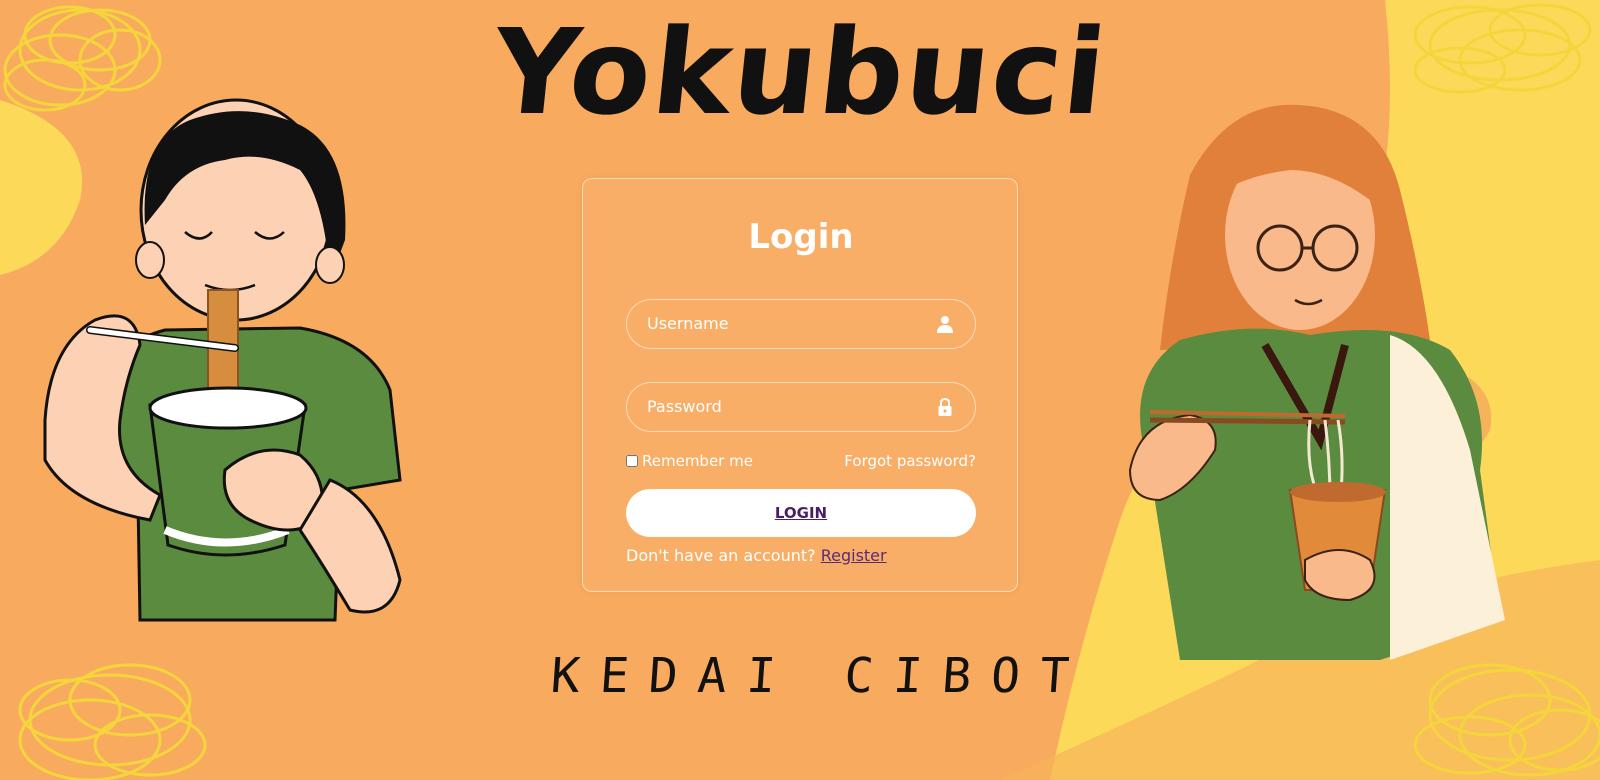 This screenshot has height=780, width=1600. What do you see at coordinates (945, 406) in the screenshot?
I see `lock-icon` at bounding box center [945, 406].